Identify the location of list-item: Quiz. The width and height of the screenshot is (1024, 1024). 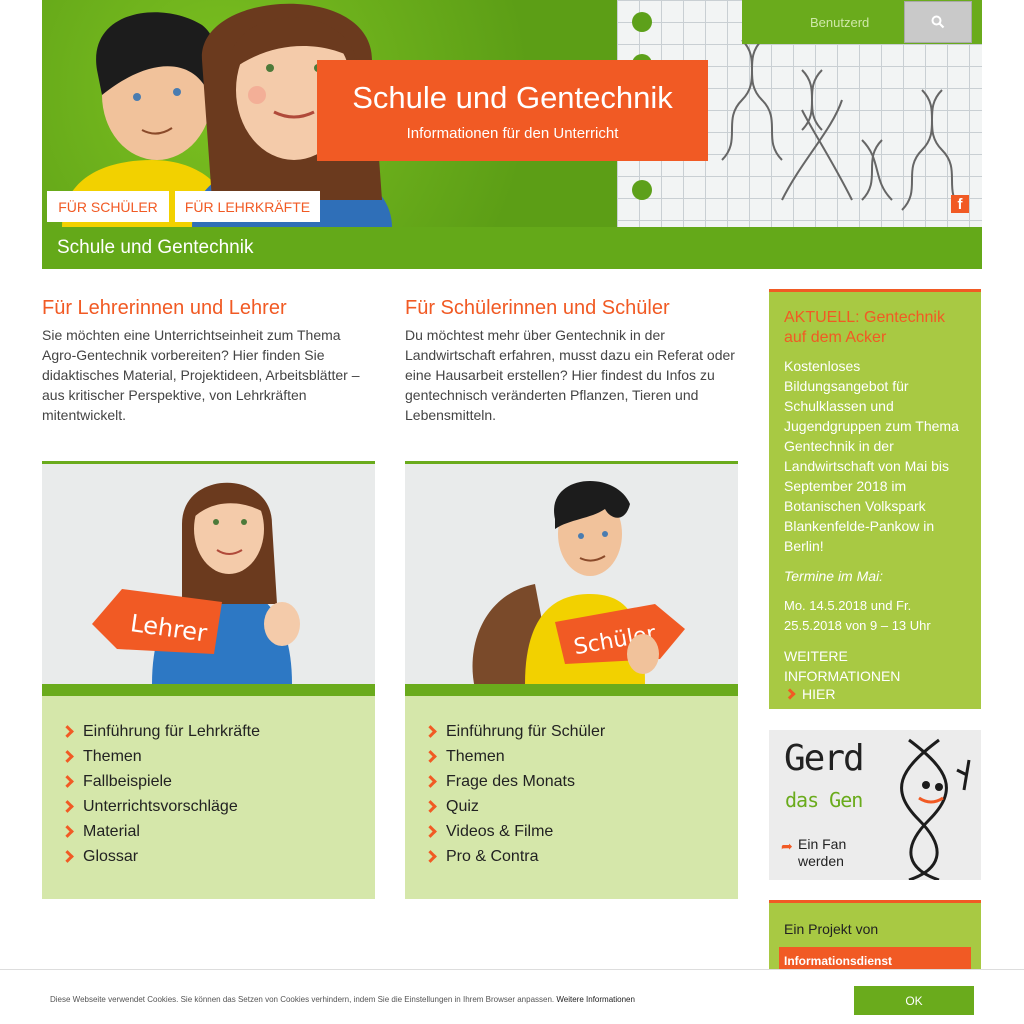
(581, 806).